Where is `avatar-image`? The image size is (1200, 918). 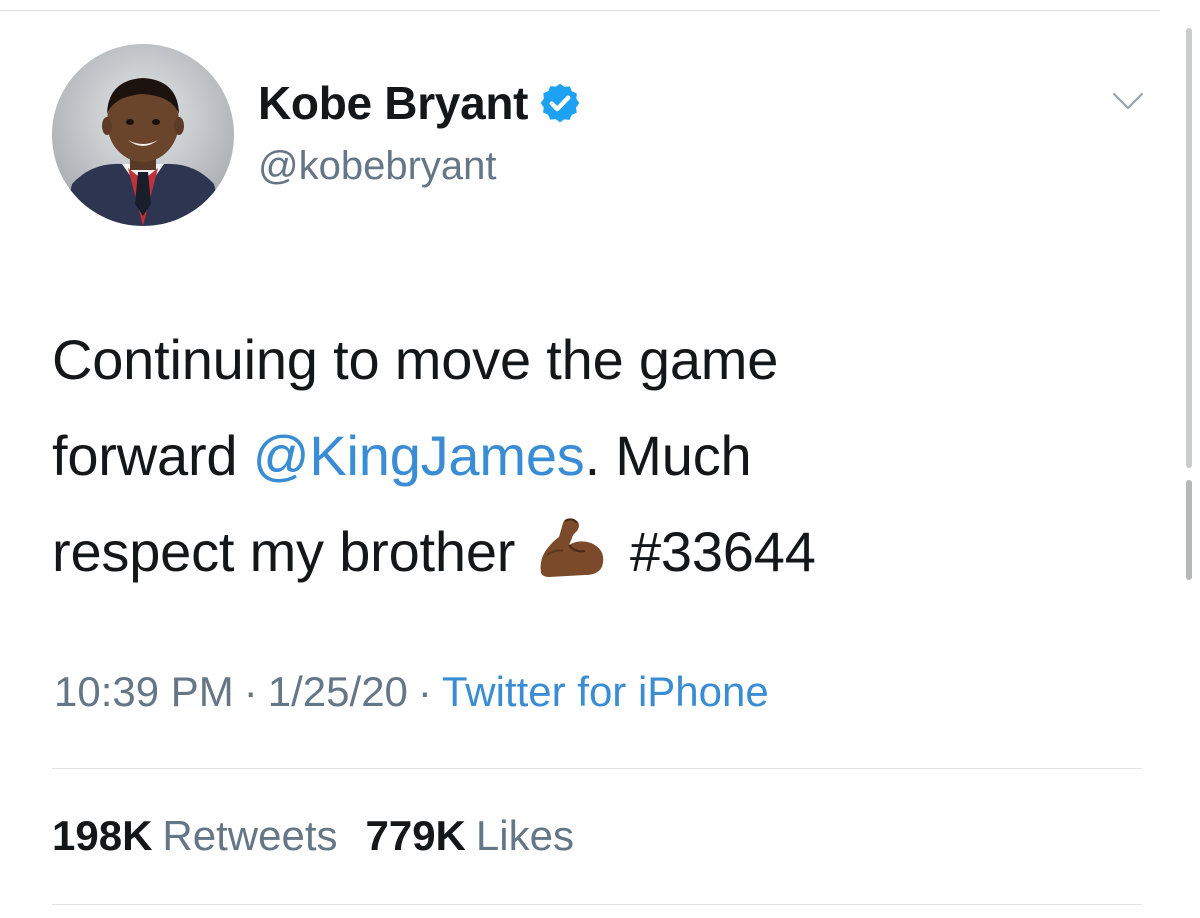
avatar-image is located at coordinates (143, 135).